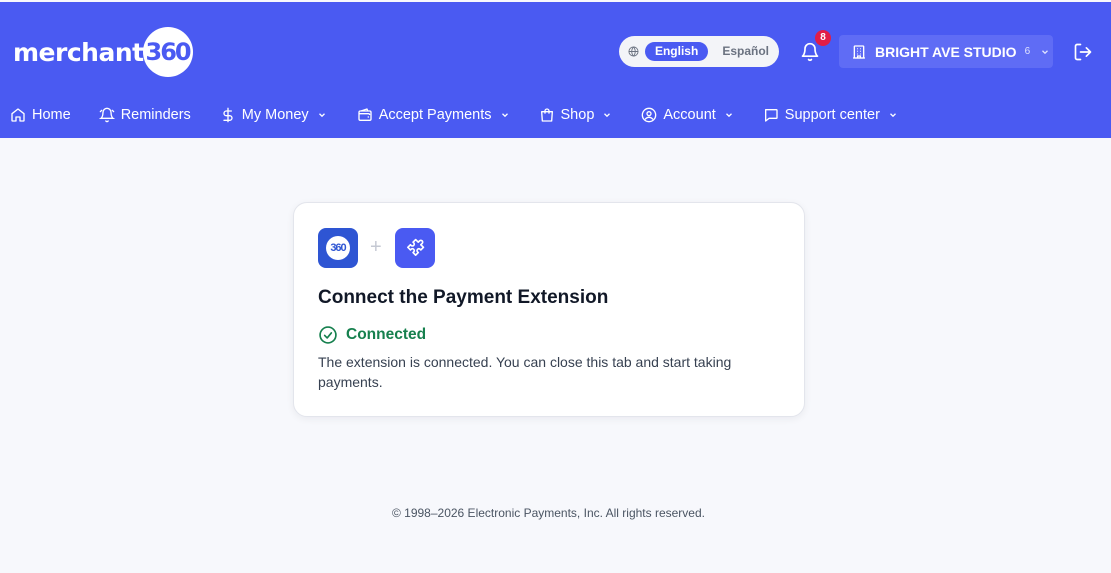  Describe the element at coordinates (386, 334) in the screenshot. I see `status-label: Connected` at that location.